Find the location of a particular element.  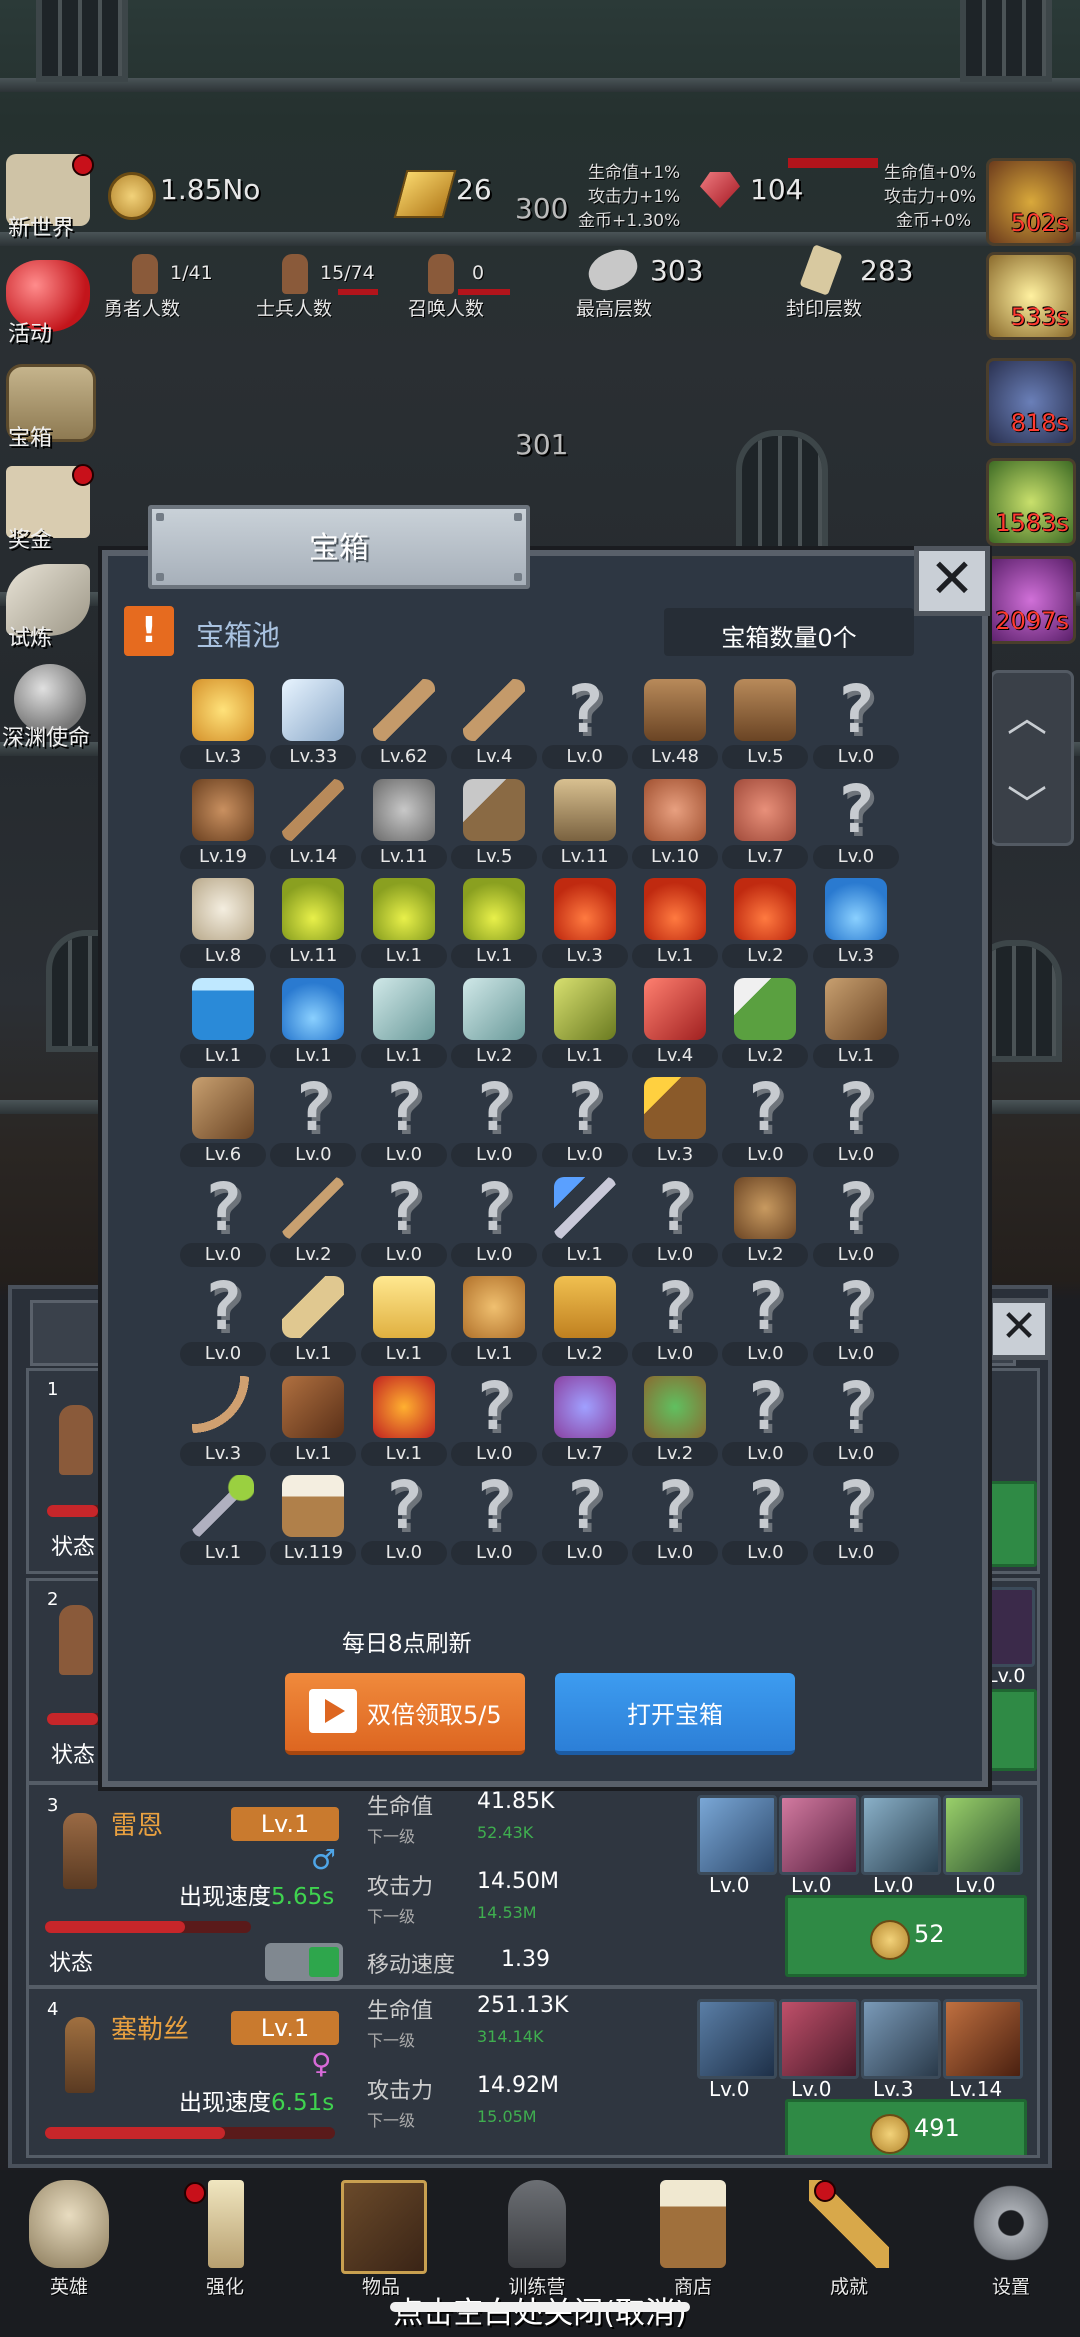

chest-item: Lv.8 is located at coordinates (223, 924).